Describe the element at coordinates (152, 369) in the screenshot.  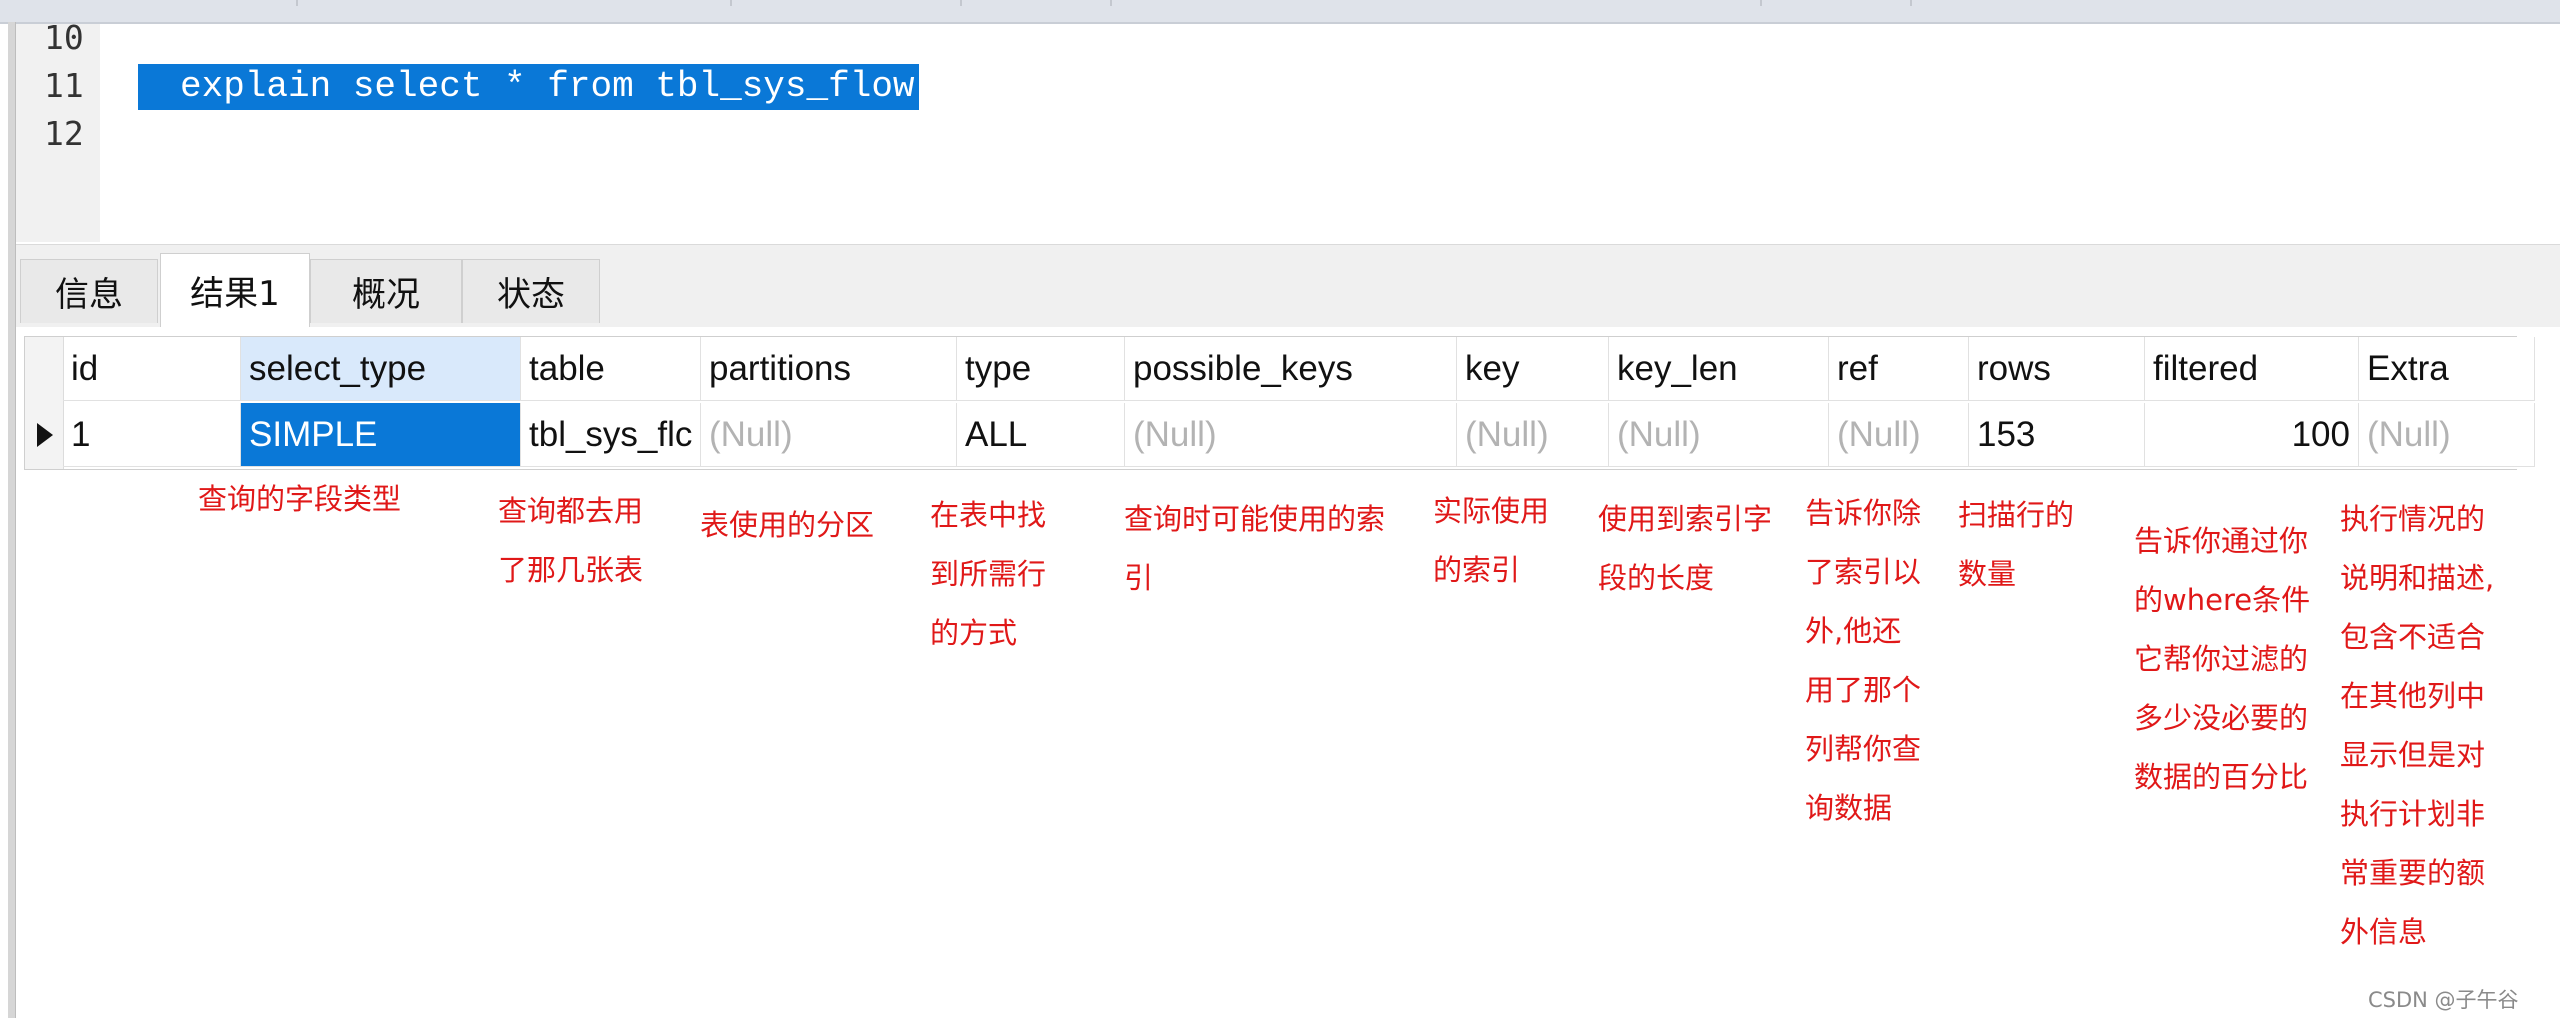
I see `column-header-id: id` at that location.